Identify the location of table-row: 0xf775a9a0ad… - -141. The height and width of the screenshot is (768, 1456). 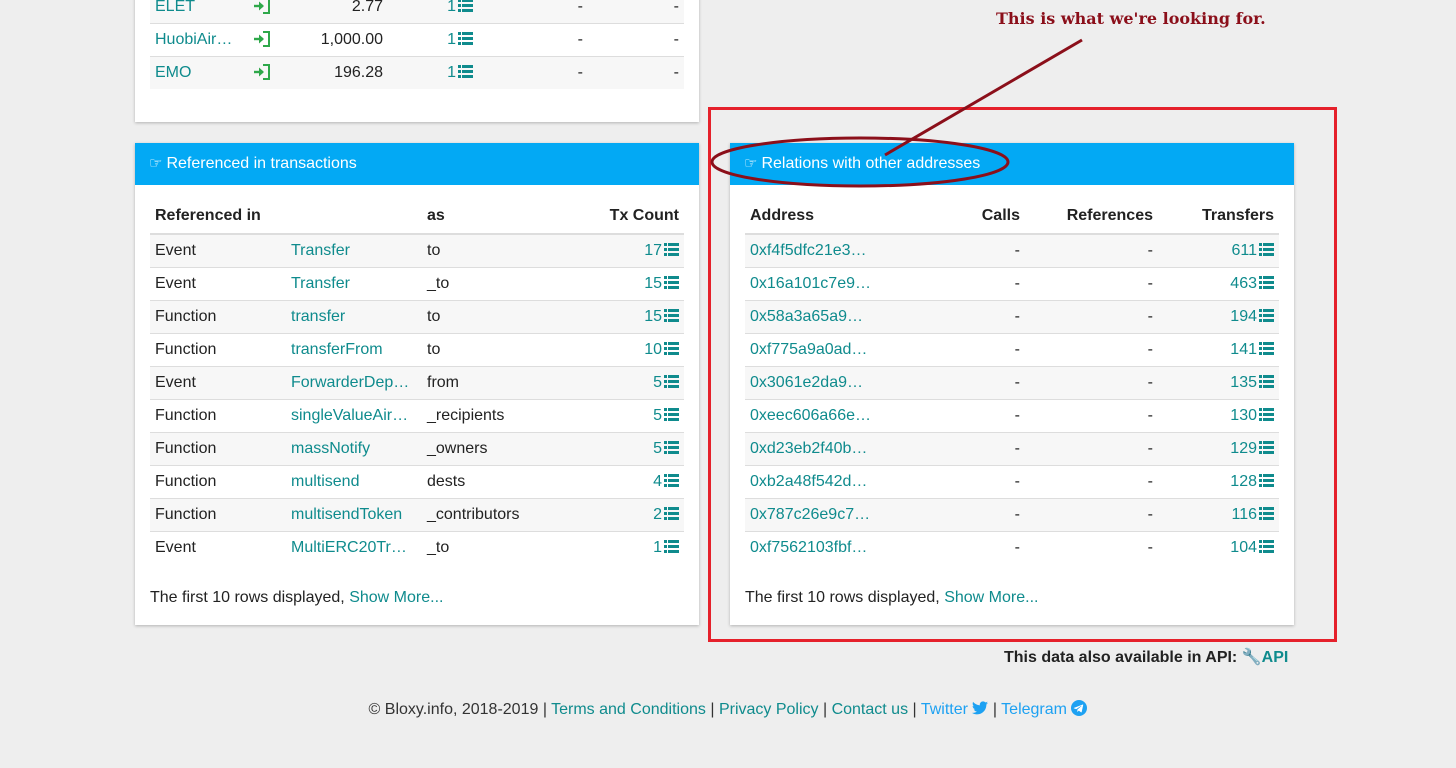
(1012, 350).